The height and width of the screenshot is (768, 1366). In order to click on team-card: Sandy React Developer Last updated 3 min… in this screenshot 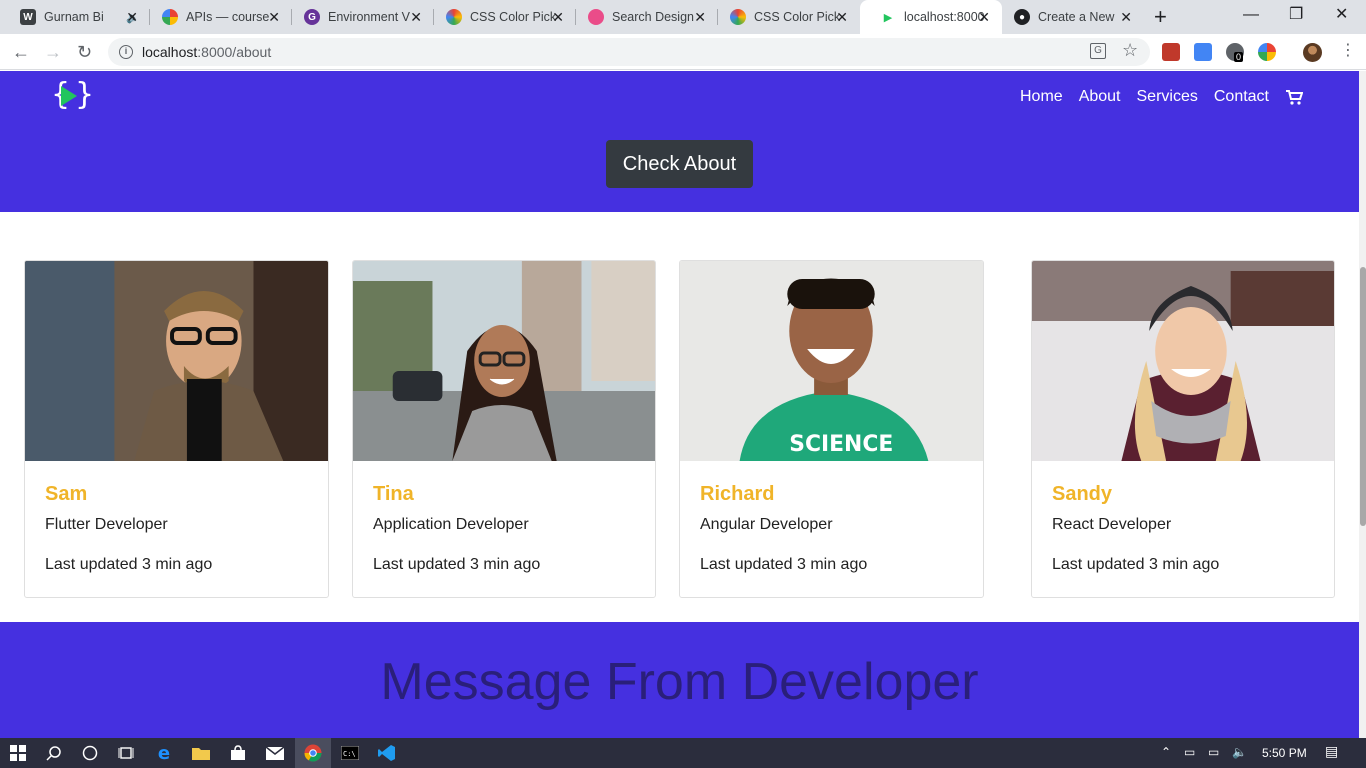, I will do `click(1183, 429)`.